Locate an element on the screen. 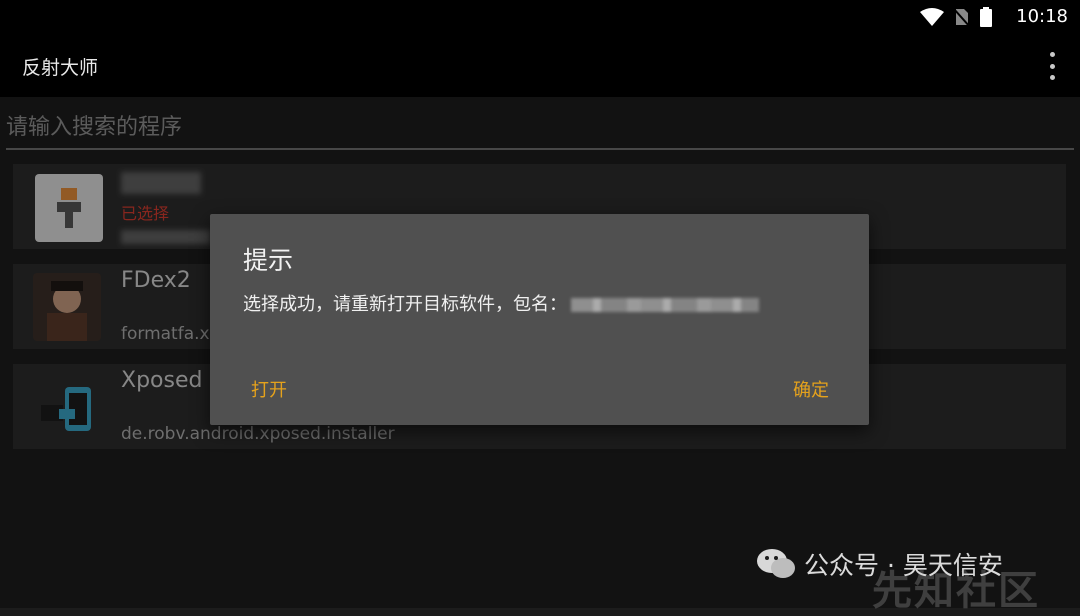 Image resolution: width=1080 pixels, height=616 pixels. ok-button: 确定 is located at coordinates (811, 389).